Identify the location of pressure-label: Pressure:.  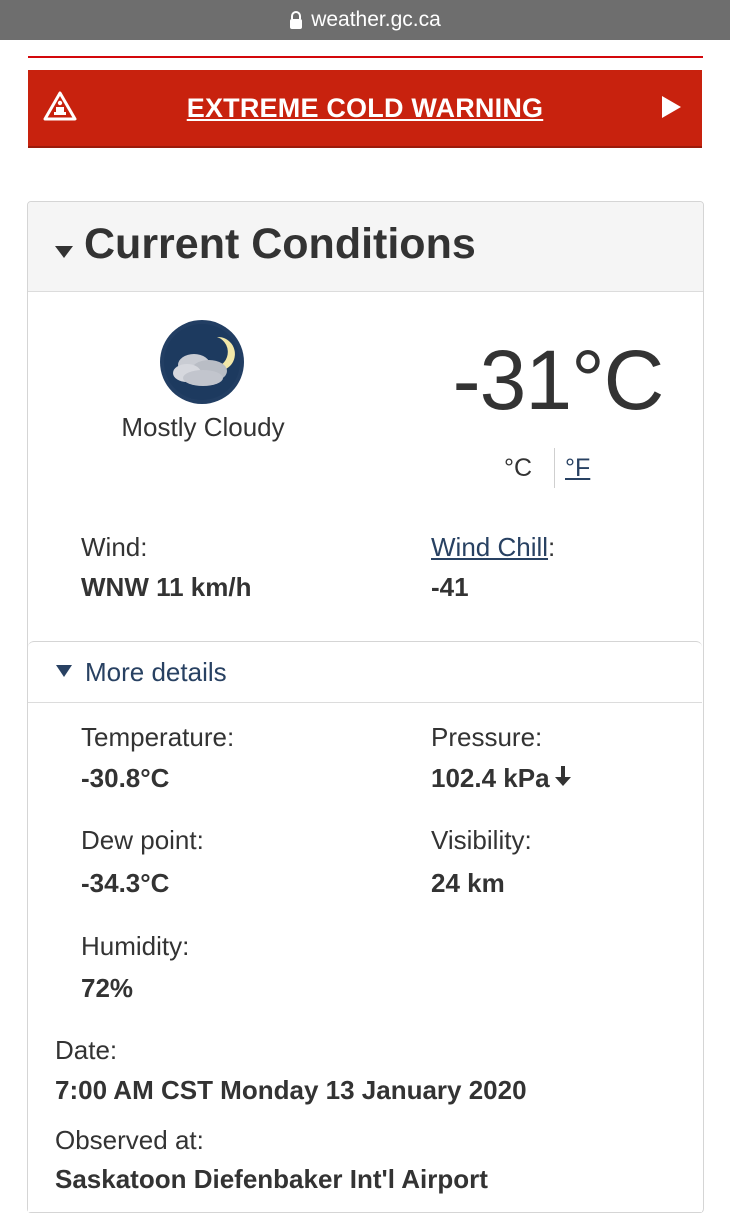
(487, 737).